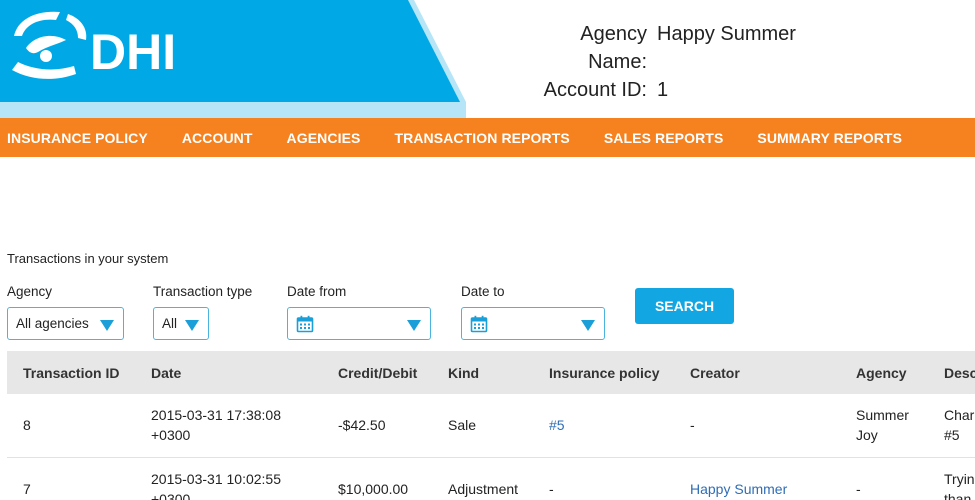 The height and width of the screenshot is (500, 975). What do you see at coordinates (181, 323) in the screenshot?
I see `type-select: All` at bounding box center [181, 323].